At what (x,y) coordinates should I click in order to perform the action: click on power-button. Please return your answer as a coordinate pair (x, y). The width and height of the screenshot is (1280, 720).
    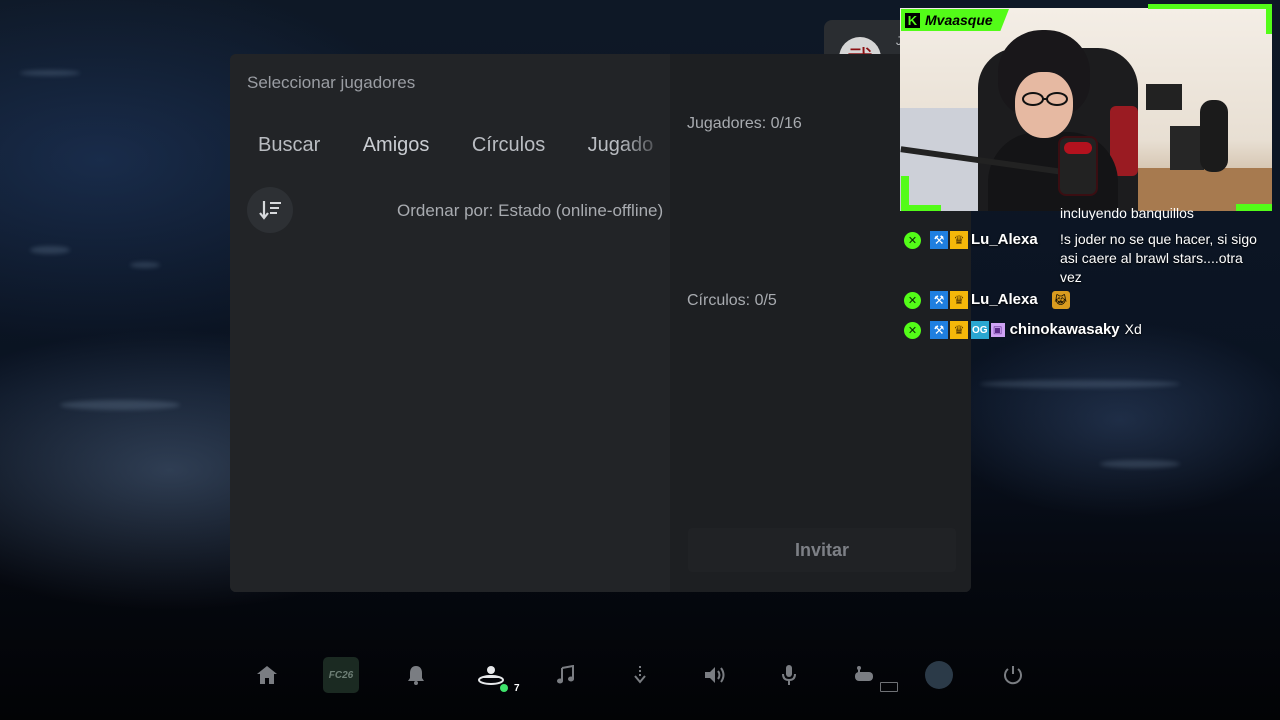
    Looking at the image, I should click on (1013, 675).